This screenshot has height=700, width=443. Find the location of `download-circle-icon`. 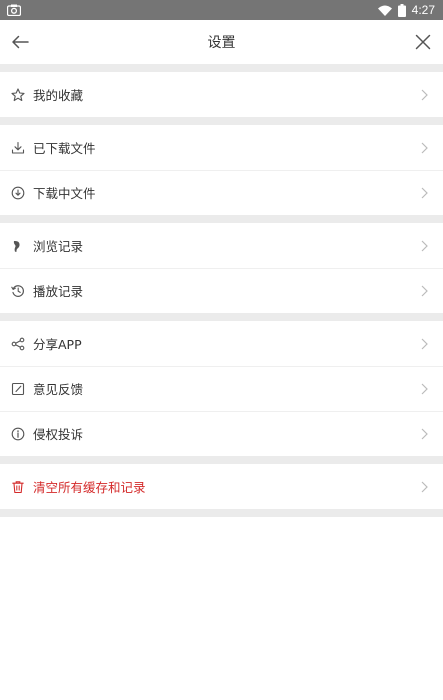

download-circle-icon is located at coordinates (18, 193).